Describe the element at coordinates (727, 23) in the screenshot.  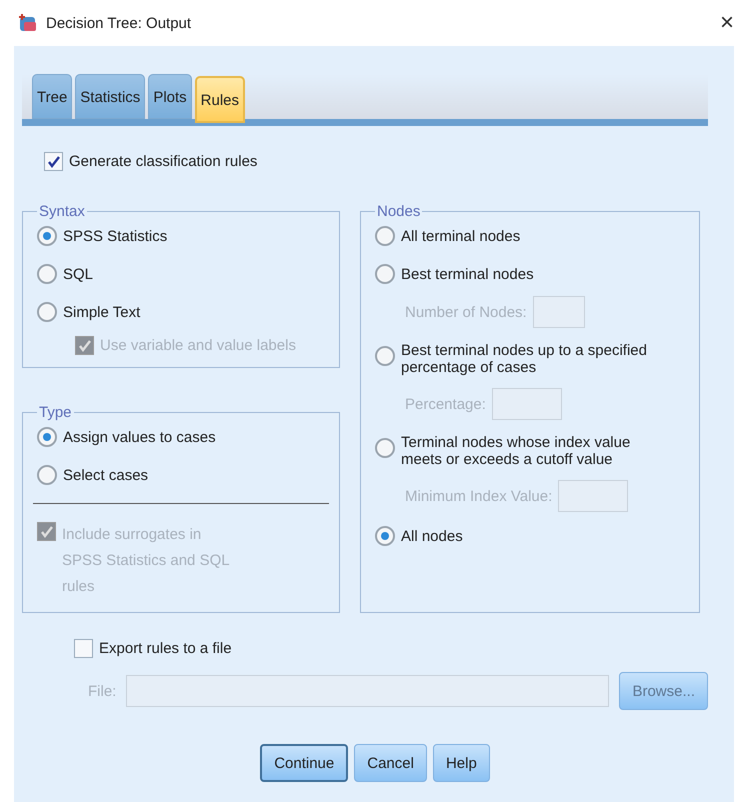
I see `close-button: ×` at that location.